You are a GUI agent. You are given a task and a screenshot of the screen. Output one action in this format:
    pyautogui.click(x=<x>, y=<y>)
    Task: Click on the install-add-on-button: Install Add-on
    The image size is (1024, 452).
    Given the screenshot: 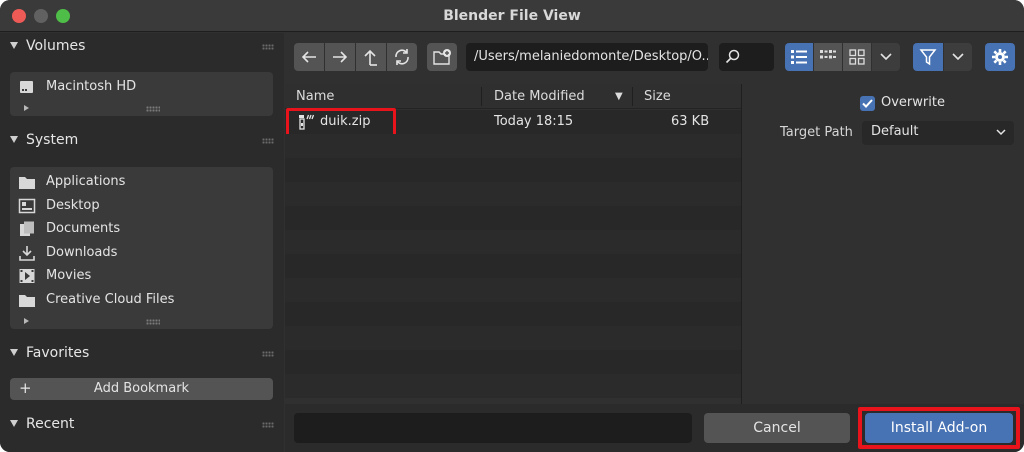 What is the action you would take?
    pyautogui.click(x=939, y=428)
    